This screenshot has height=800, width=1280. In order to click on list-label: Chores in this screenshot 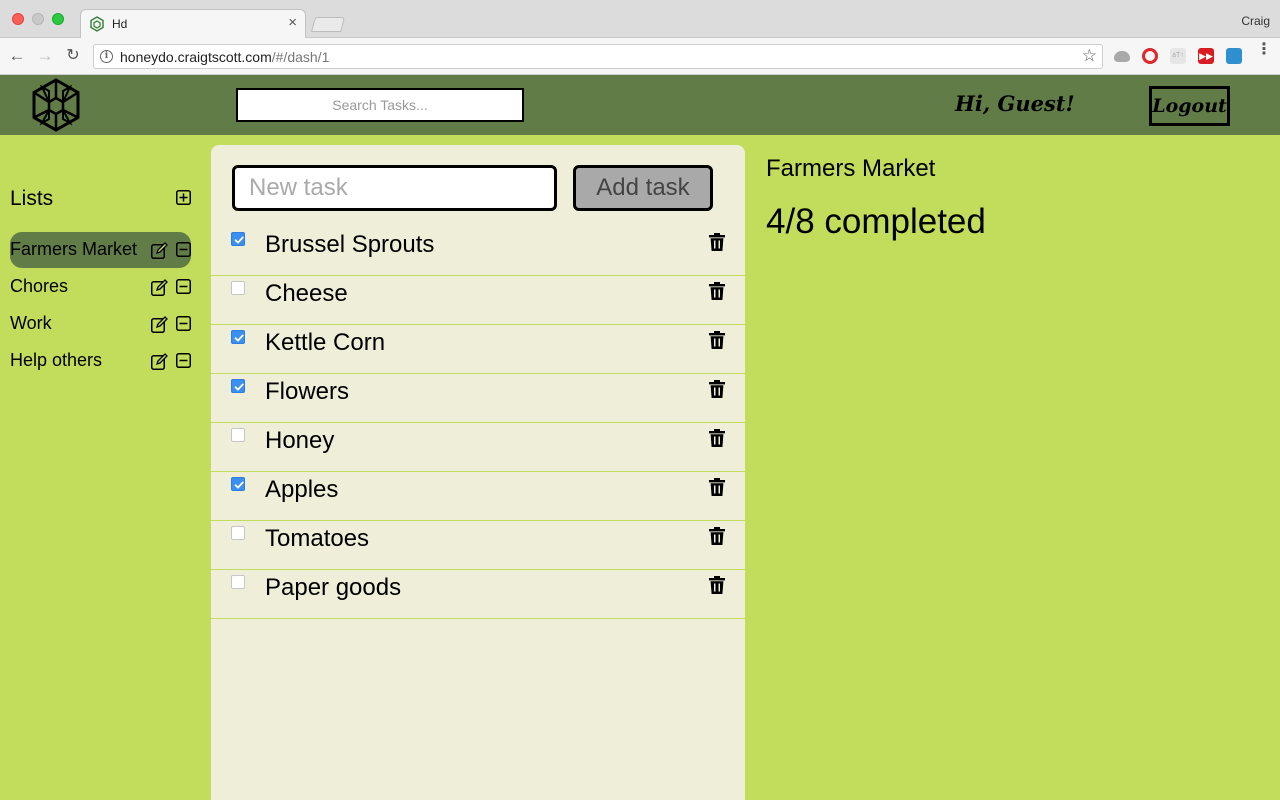, I will do `click(39, 286)`.